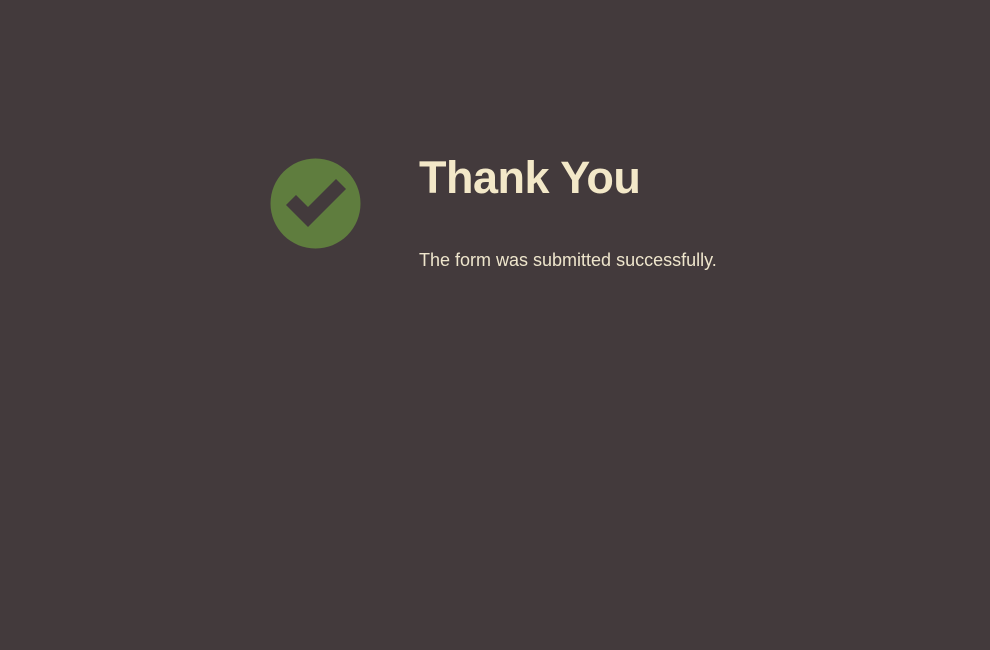 Image resolution: width=990 pixels, height=650 pixels. Describe the element at coordinates (568, 260) in the screenshot. I see `success-message: The form was submitted successfully.` at that location.